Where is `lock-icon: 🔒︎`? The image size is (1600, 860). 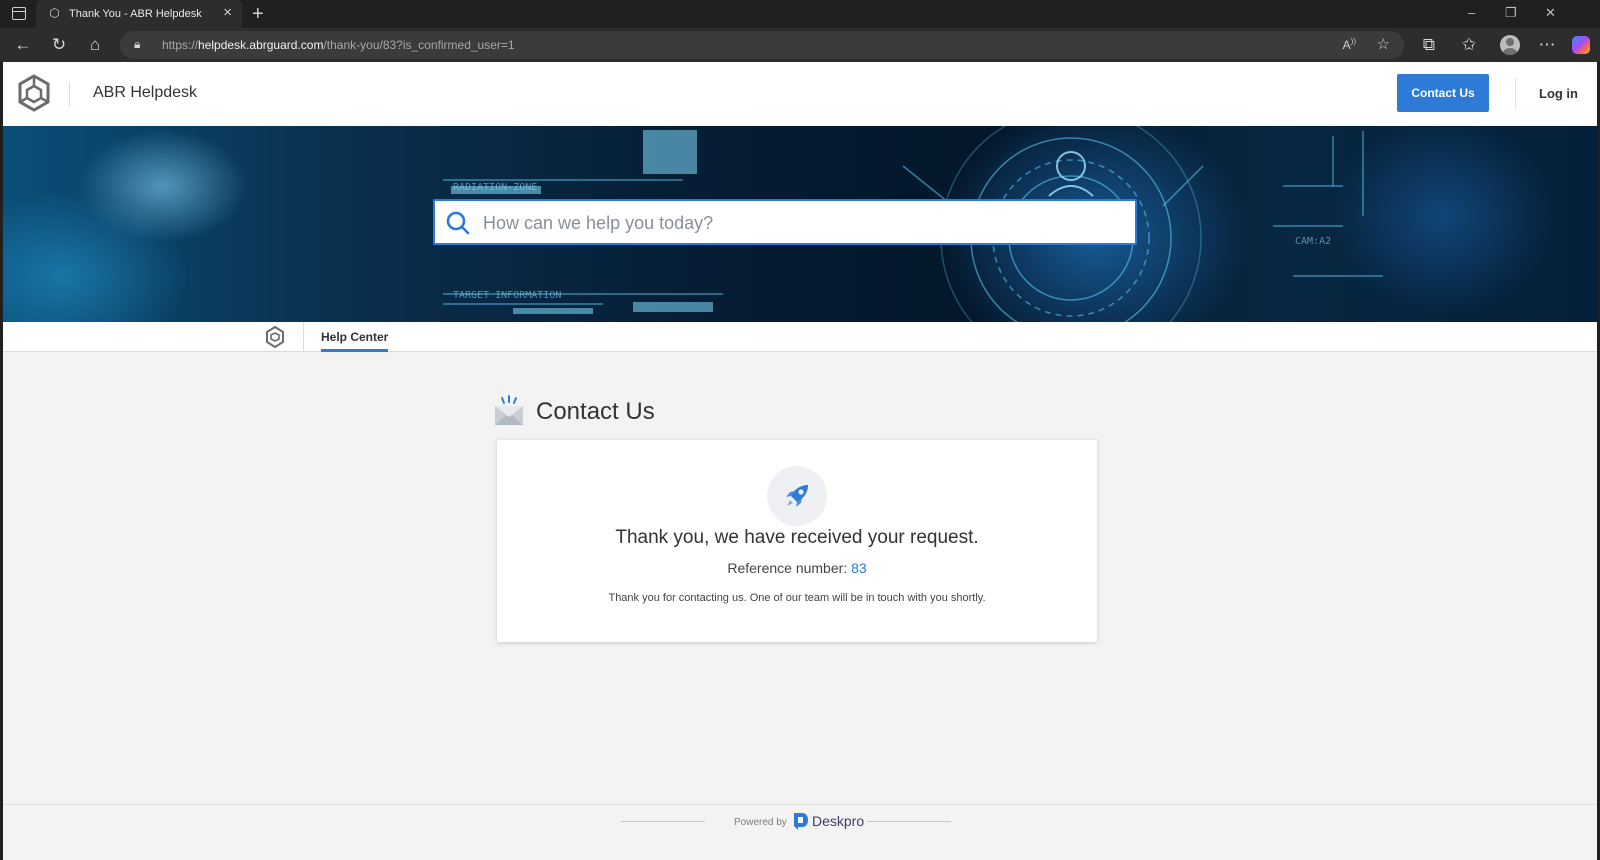 lock-icon: 🔒︎ is located at coordinates (137, 44).